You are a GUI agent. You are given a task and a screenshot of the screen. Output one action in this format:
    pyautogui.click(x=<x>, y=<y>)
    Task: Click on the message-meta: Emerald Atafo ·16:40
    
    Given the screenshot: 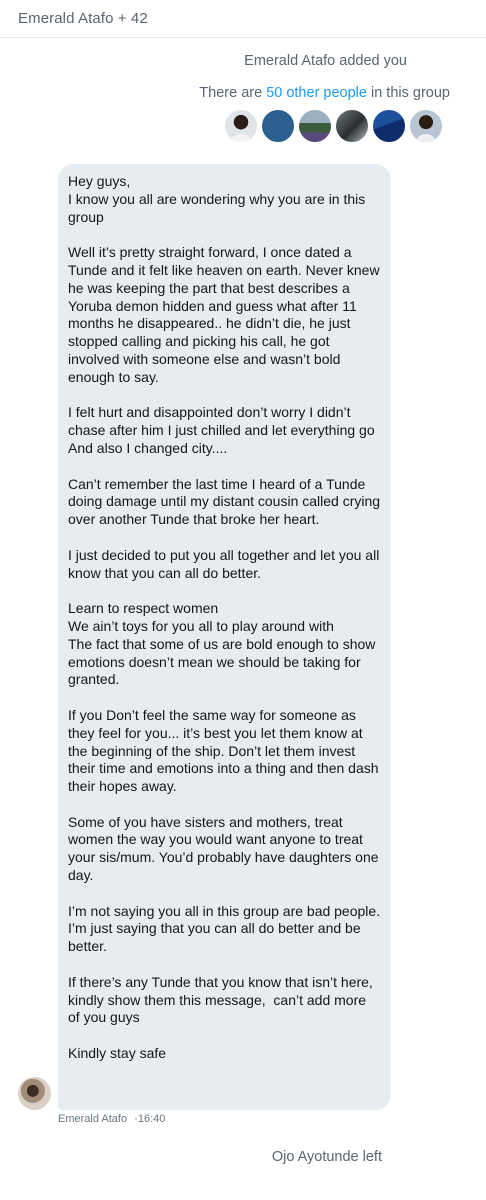 What is the action you would take?
    pyautogui.click(x=111, y=1119)
    